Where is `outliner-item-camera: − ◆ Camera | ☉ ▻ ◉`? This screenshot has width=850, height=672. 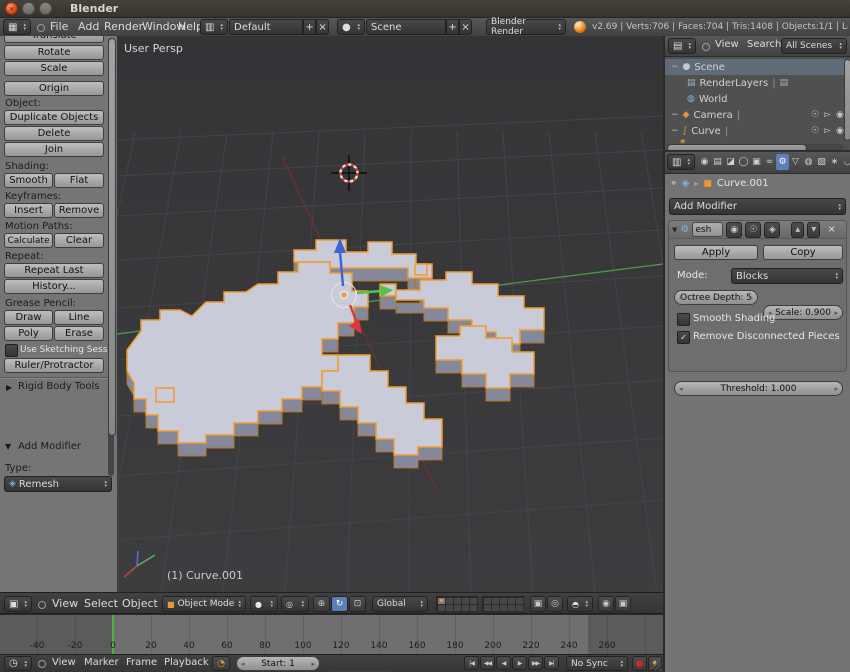
outliner-item-camera: − ◆ Camera | ☉ ▻ ◉ is located at coordinates (757, 115).